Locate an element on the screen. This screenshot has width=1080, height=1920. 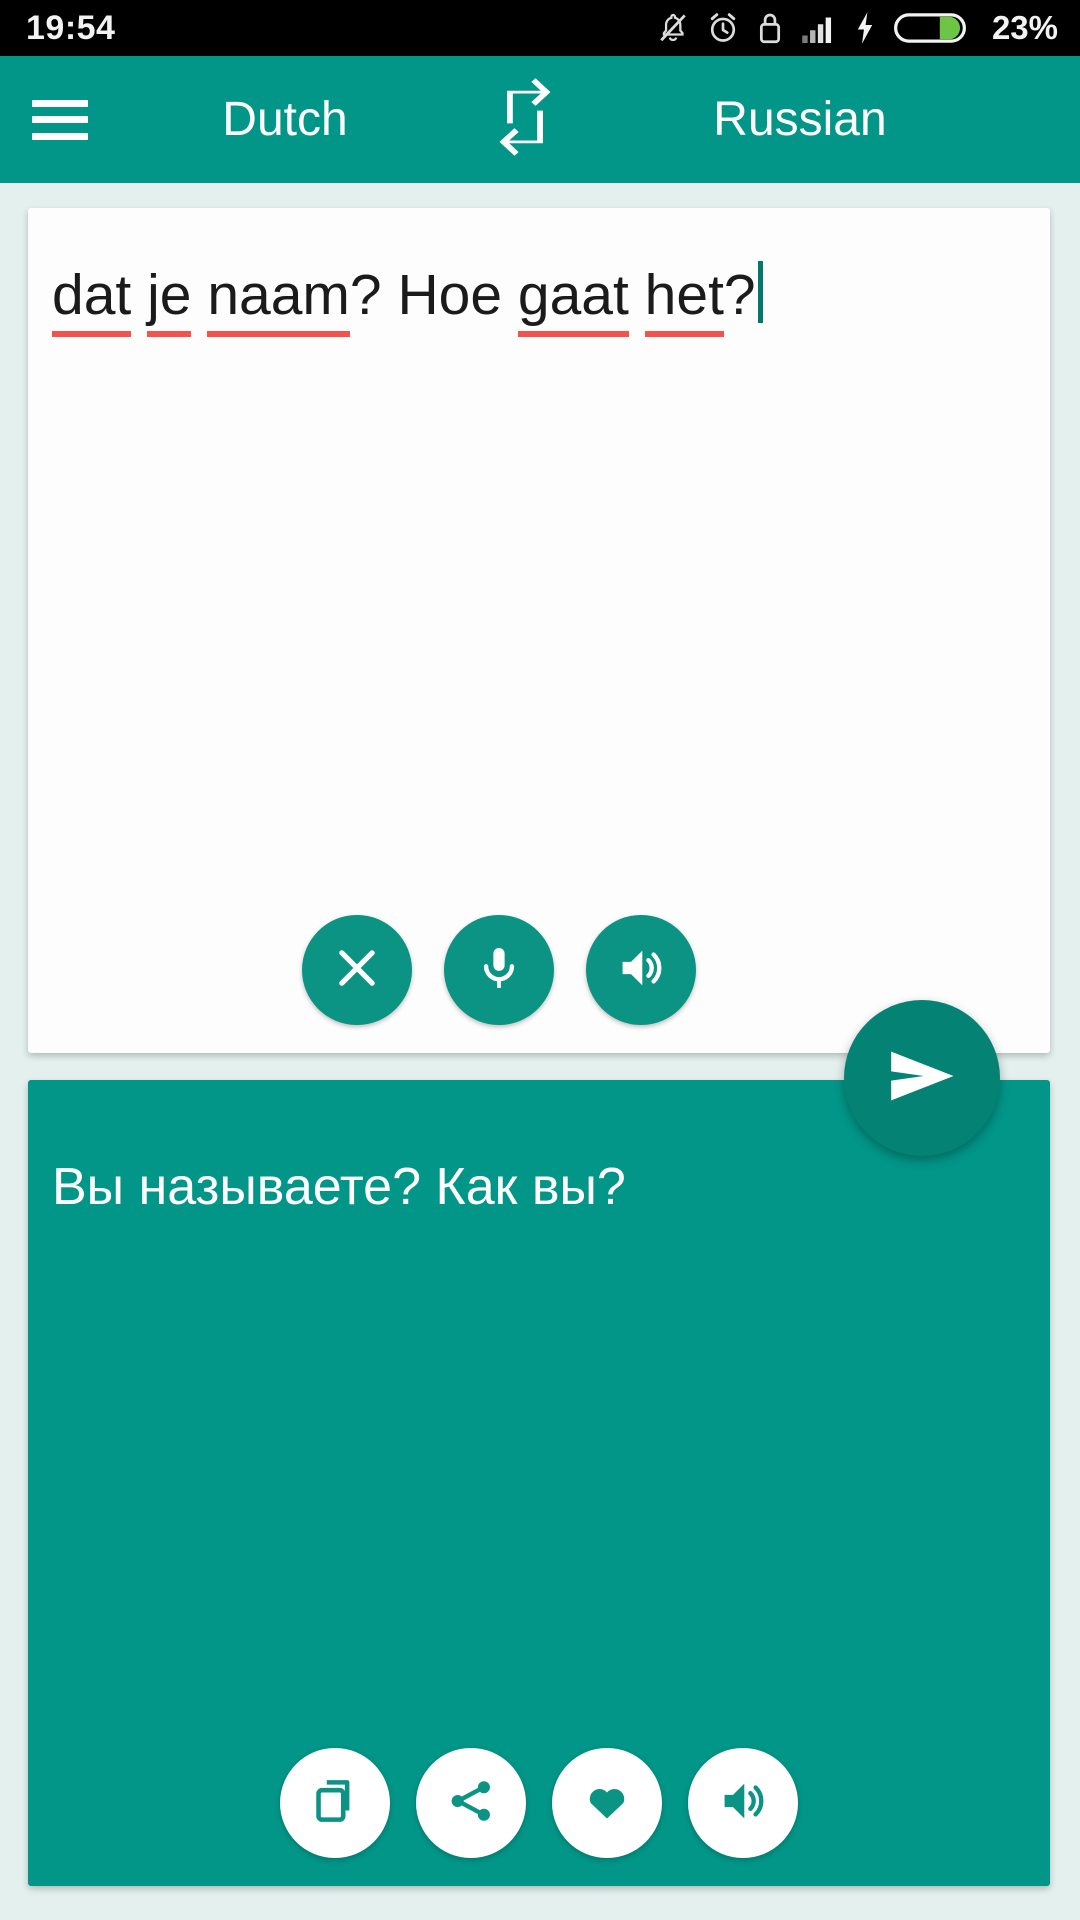
source-text-input: dat je naam? Hoe gaat het? is located at coordinates (539, 294).